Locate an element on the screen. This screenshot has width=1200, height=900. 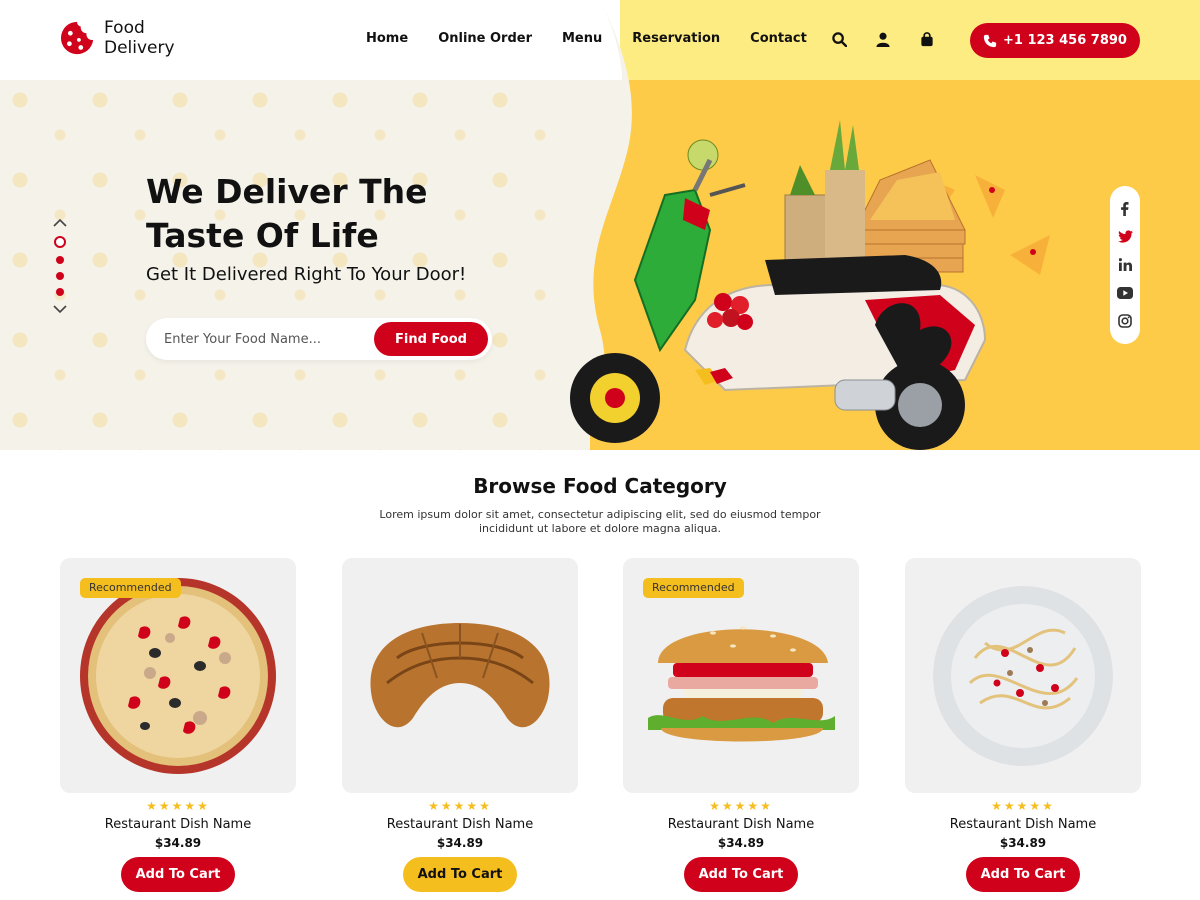
pizza-boxes-image is located at coordinates (910, 216).